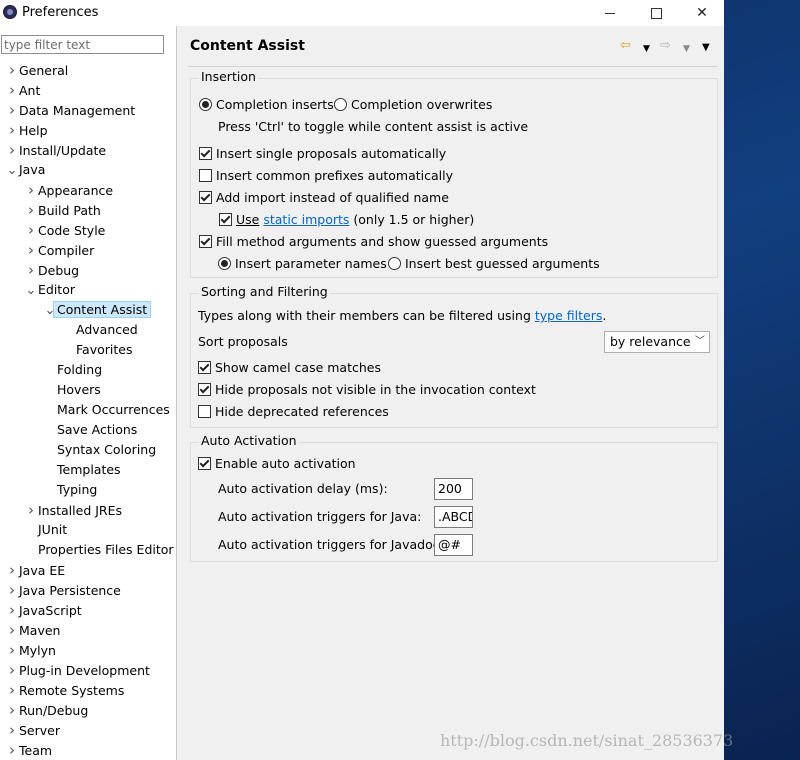  I want to click on radio-unselected-icon, so click(340, 104).